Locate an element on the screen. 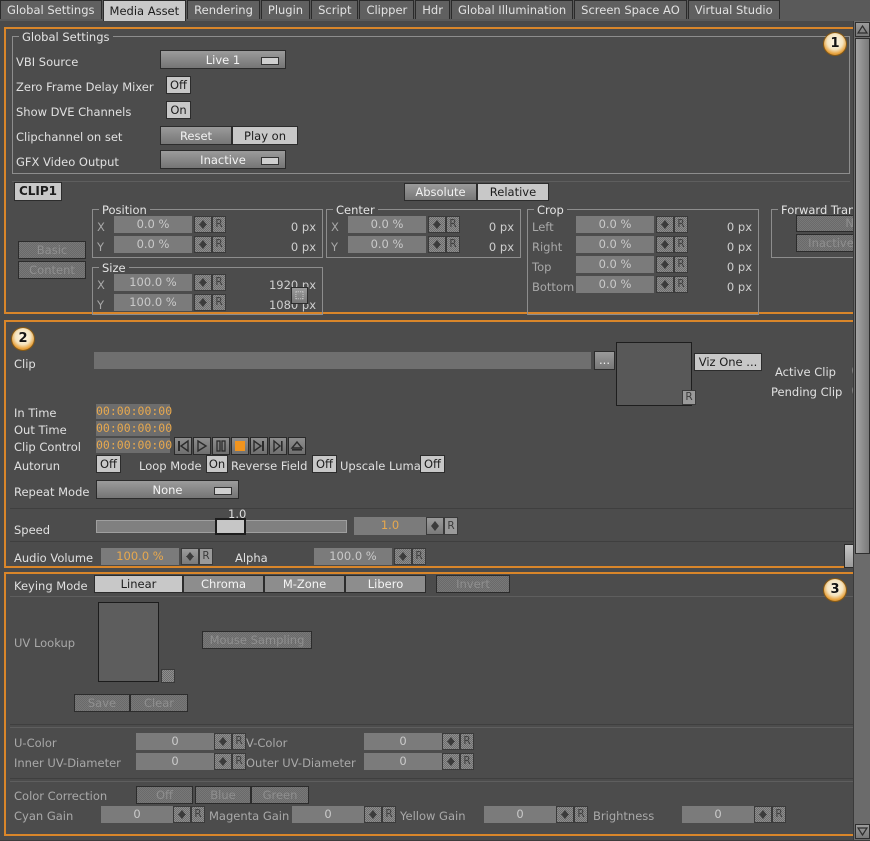  speed-reset: R is located at coordinates (451, 526).